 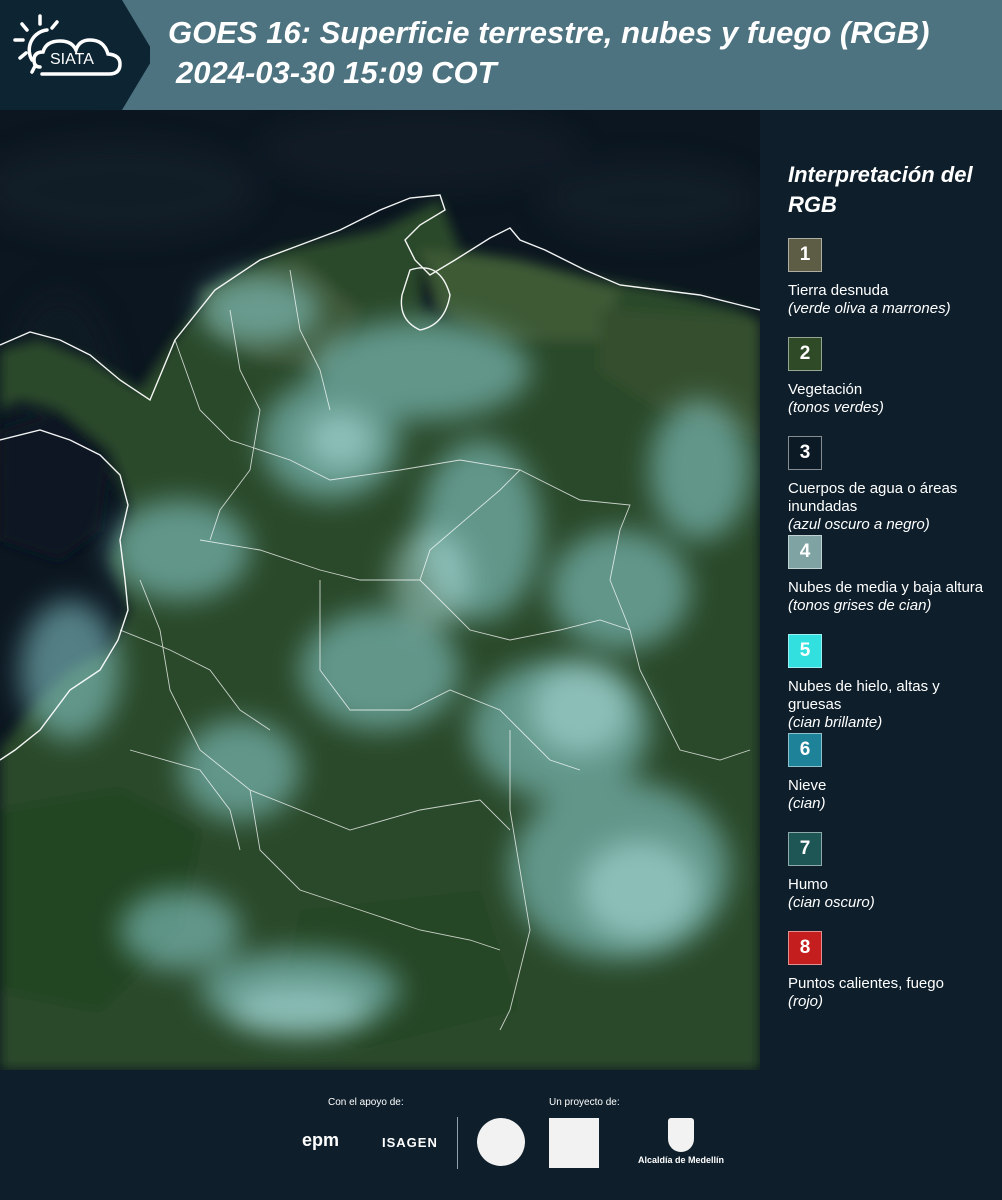 I want to click on alcaldia-logo: Alcaldía de Medellín, so click(x=681, y=1141).